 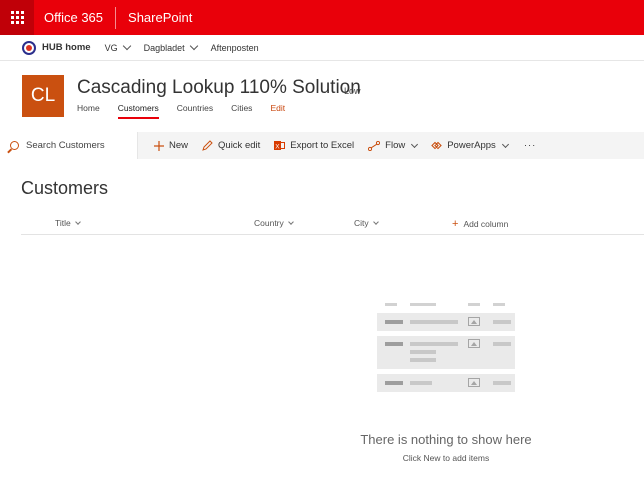 What do you see at coordinates (159, 145) in the screenshot?
I see `plus-icon` at bounding box center [159, 145].